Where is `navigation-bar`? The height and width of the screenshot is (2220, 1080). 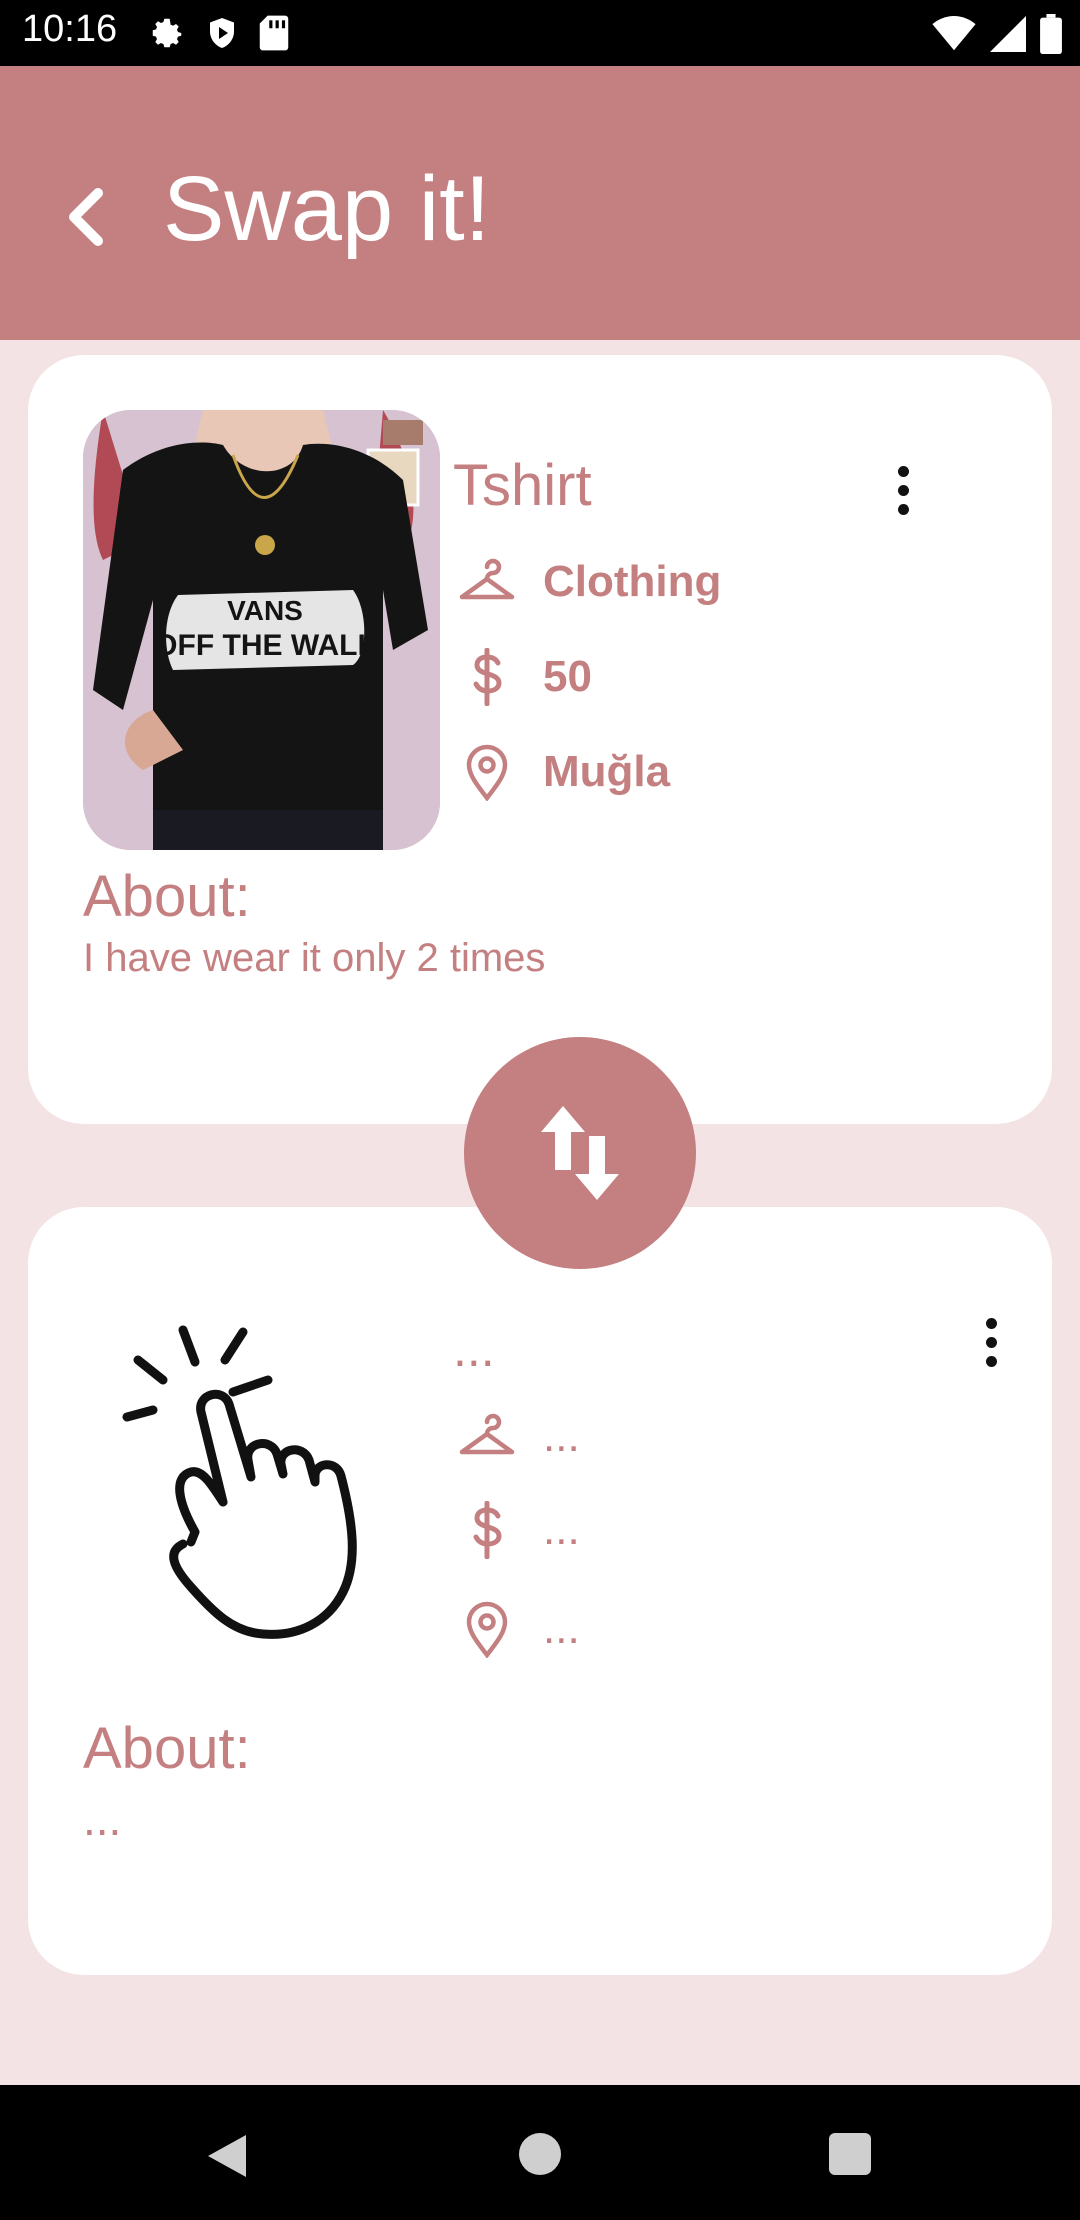
navigation-bar is located at coordinates (540, 2152).